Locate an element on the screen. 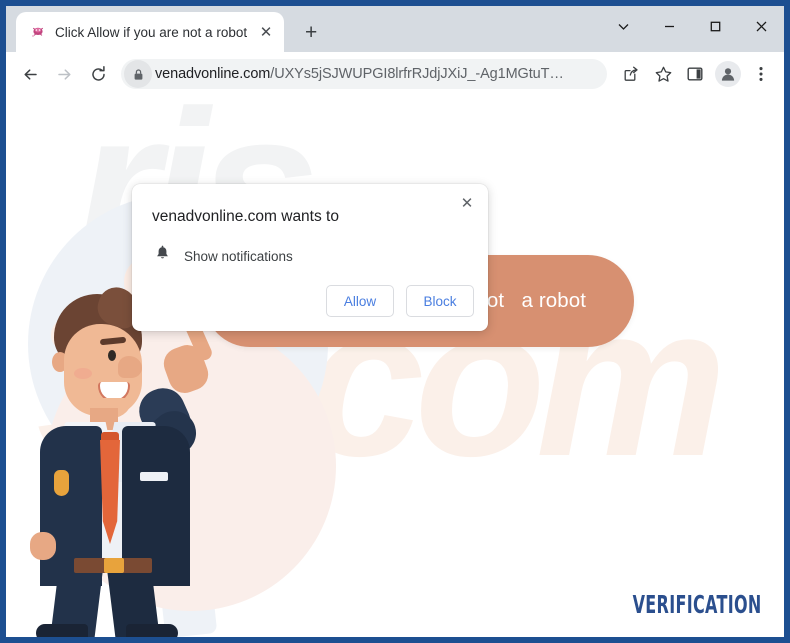 The width and height of the screenshot is (790, 643). lapel-badge is located at coordinates (61, 483).